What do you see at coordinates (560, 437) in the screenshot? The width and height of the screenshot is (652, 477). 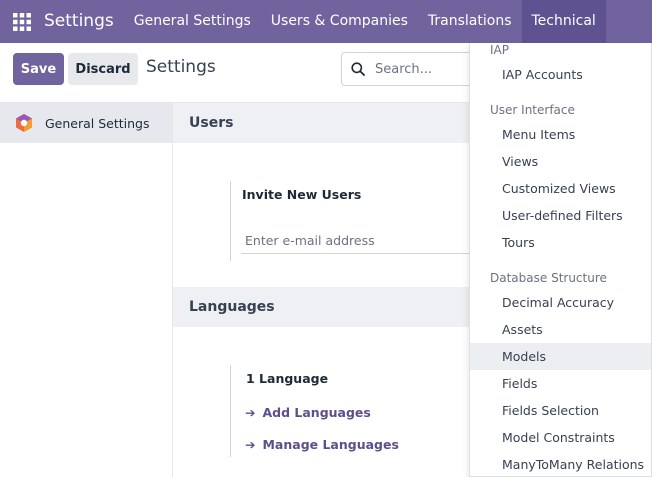 I see `menu-item-model-constraints: Model Constraints` at bounding box center [560, 437].